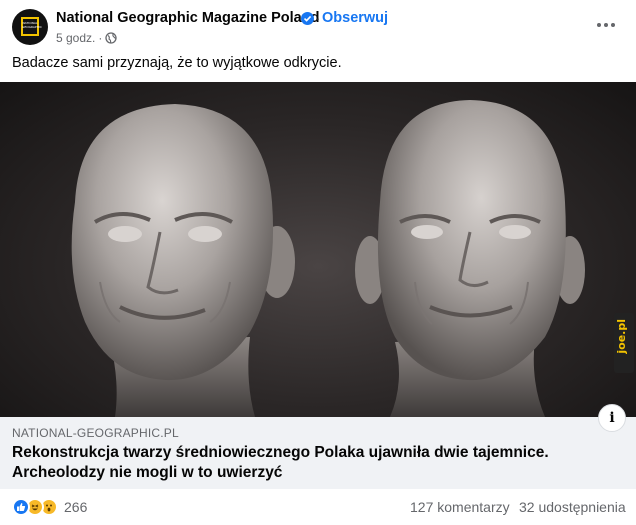 This screenshot has width=636, height=525. What do you see at coordinates (355, 18) in the screenshot?
I see `follow-button: Obserwuj` at bounding box center [355, 18].